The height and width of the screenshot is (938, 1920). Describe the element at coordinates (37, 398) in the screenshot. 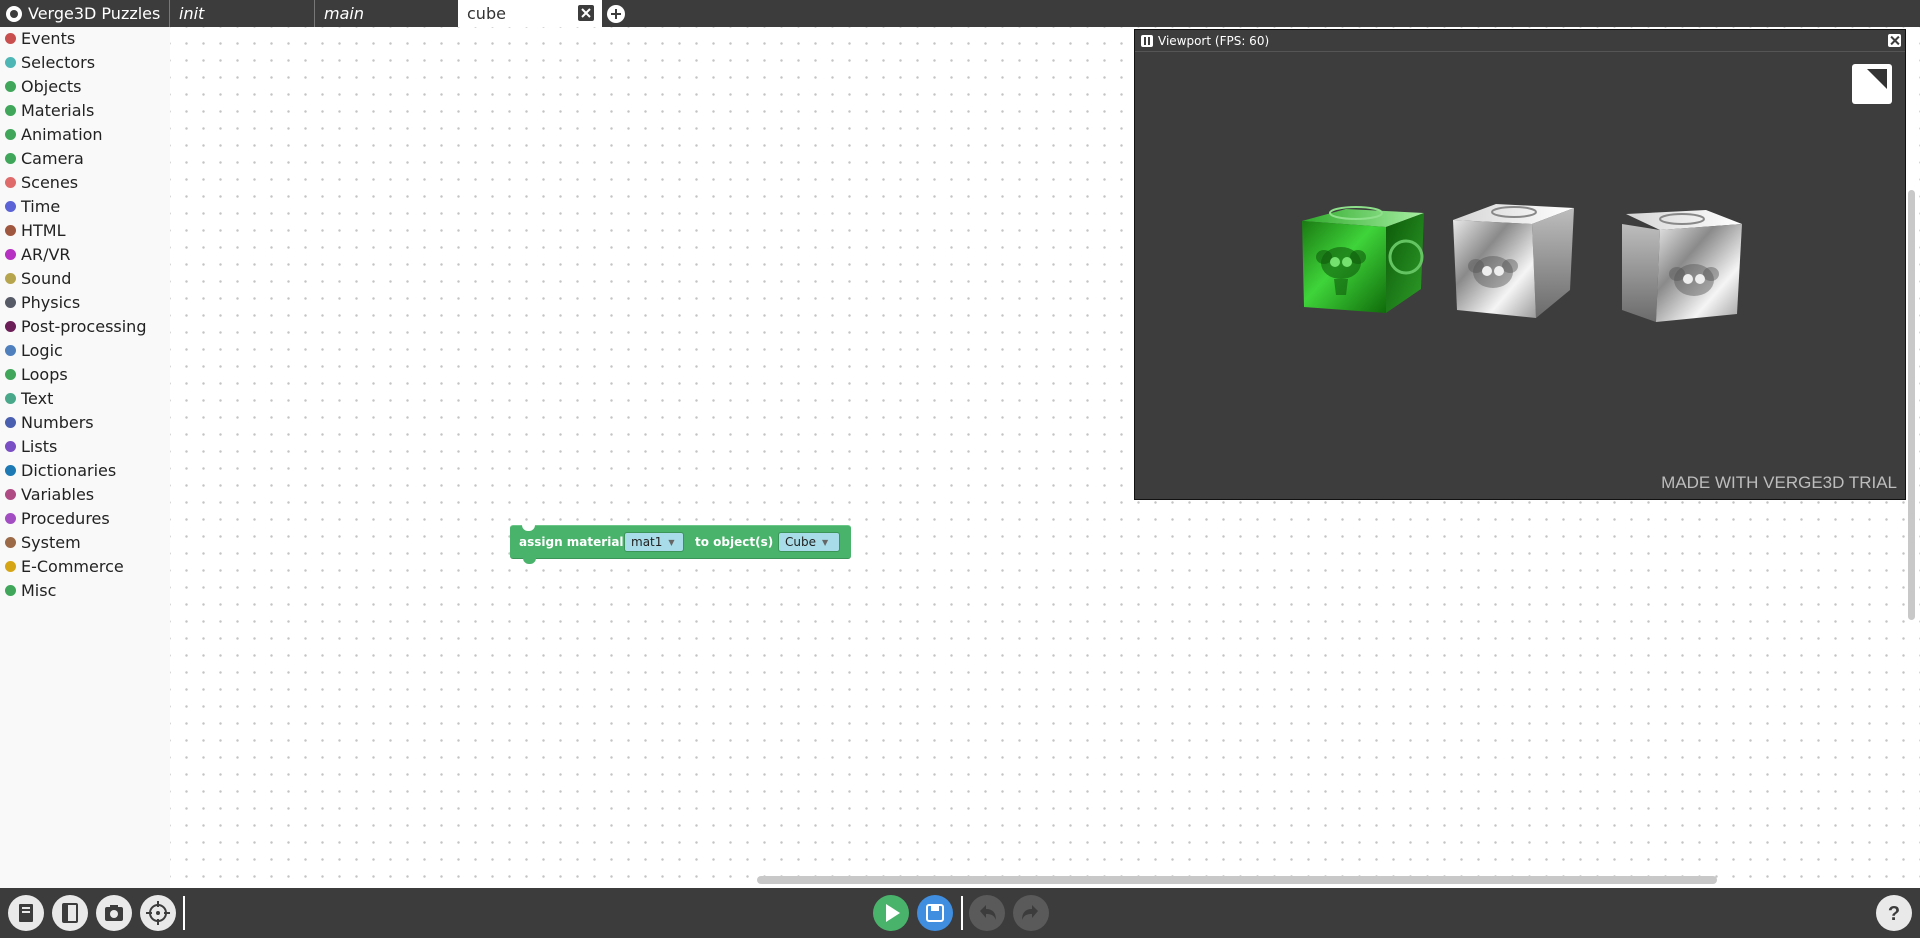

I see `category-label: Text` at that location.